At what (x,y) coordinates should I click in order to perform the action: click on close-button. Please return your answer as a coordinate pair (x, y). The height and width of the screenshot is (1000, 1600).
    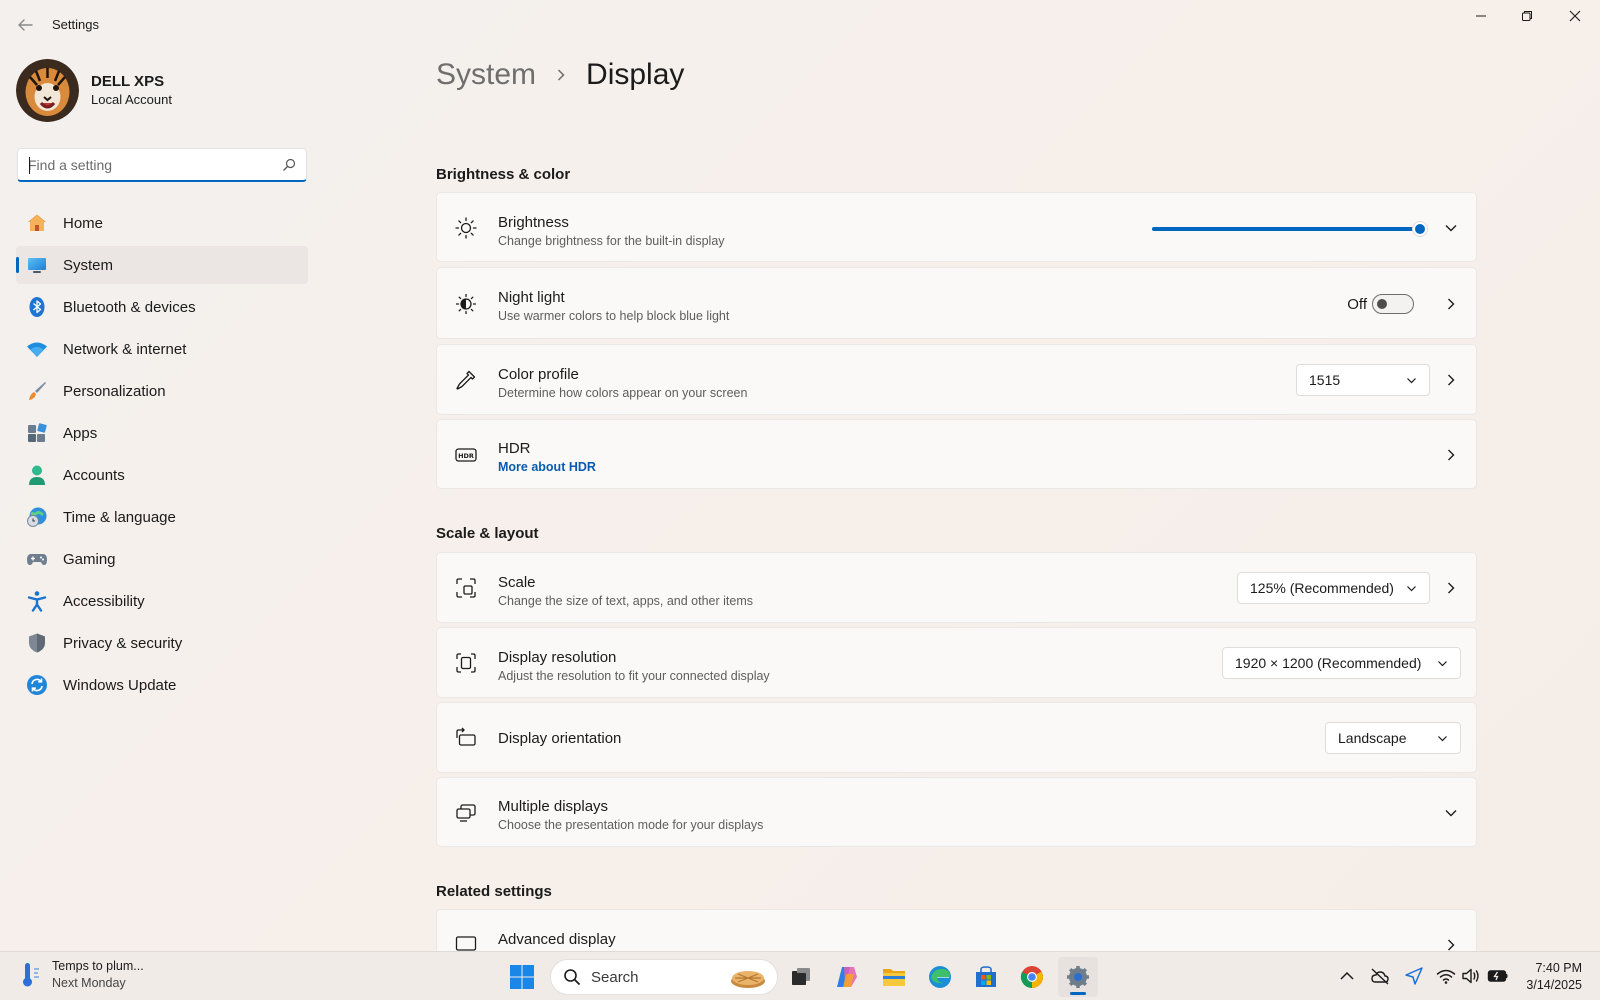
    Looking at the image, I should click on (1575, 16).